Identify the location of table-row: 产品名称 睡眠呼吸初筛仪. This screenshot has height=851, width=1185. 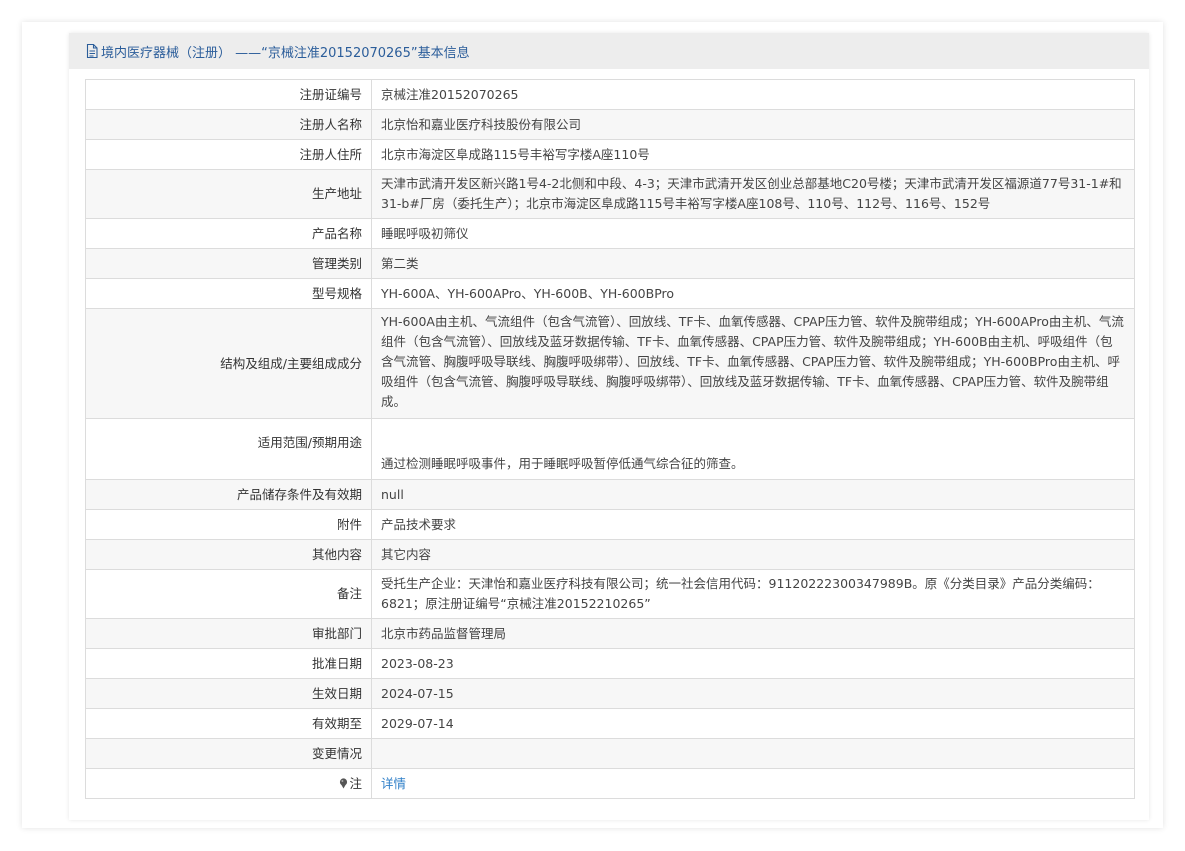
(610, 233).